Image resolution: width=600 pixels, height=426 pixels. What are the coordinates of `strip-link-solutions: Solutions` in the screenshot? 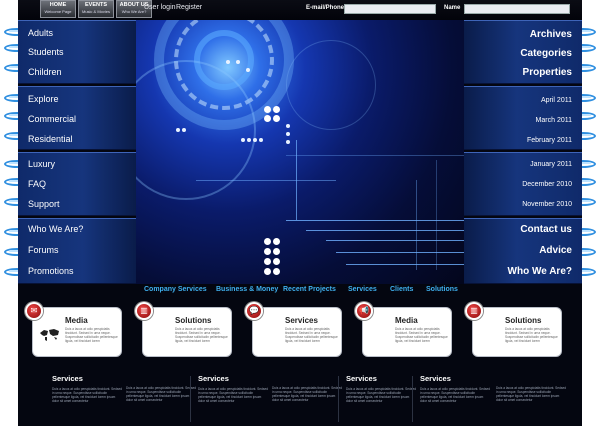 It's located at (442, 289).